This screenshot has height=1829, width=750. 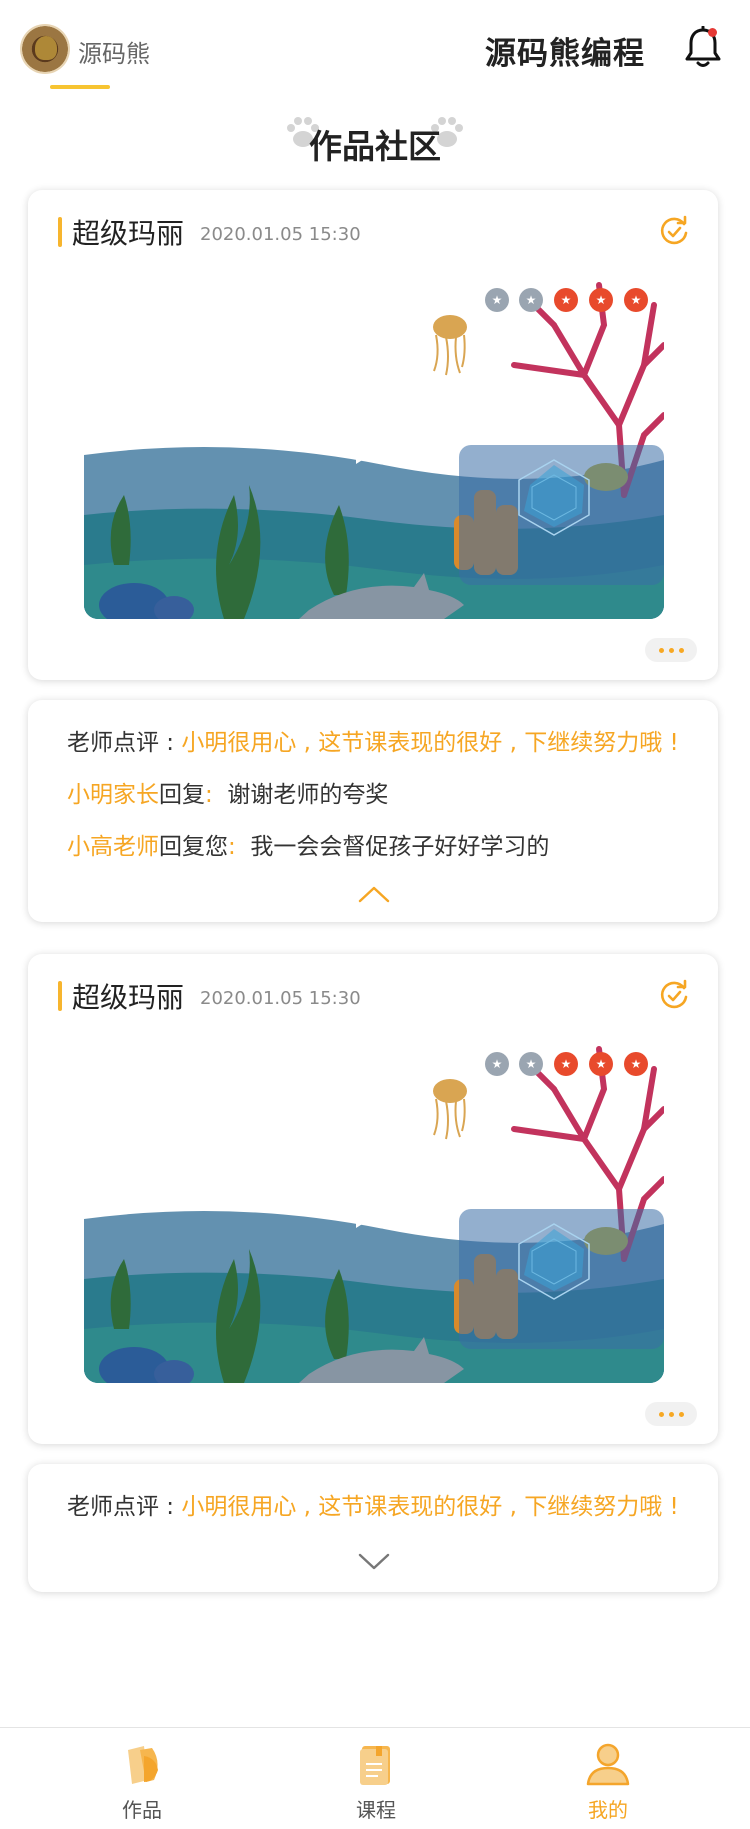 What do you see at coordinates (400, 847) in the screenshot?
I see `reply-text: 我一会会督促孩子好好学习的` at bounding box center [400, 847].